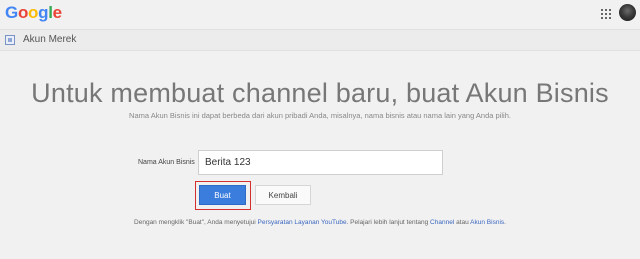 This screenshot has height=259, width=640. I want to click on google-logo: Google, so click(33, 13).